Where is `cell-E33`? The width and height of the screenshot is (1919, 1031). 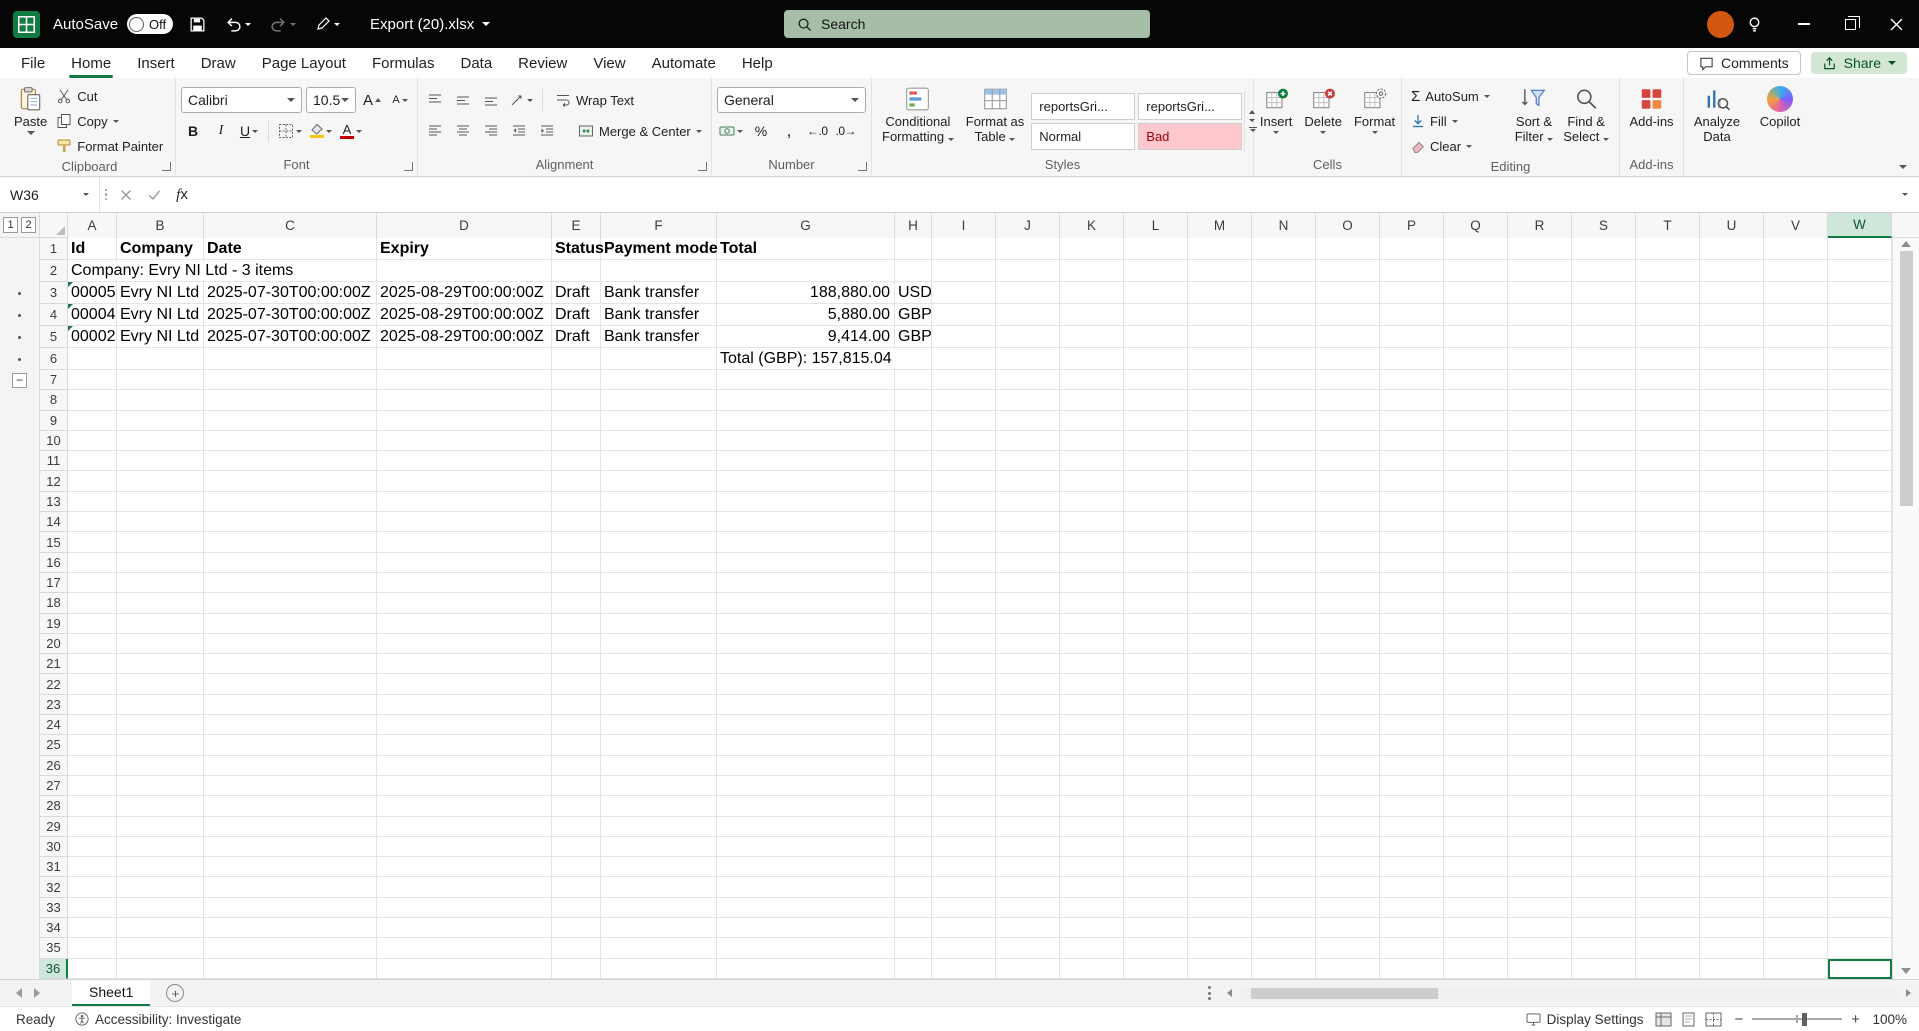 cell-E33 is located at coordinates (576, 908).